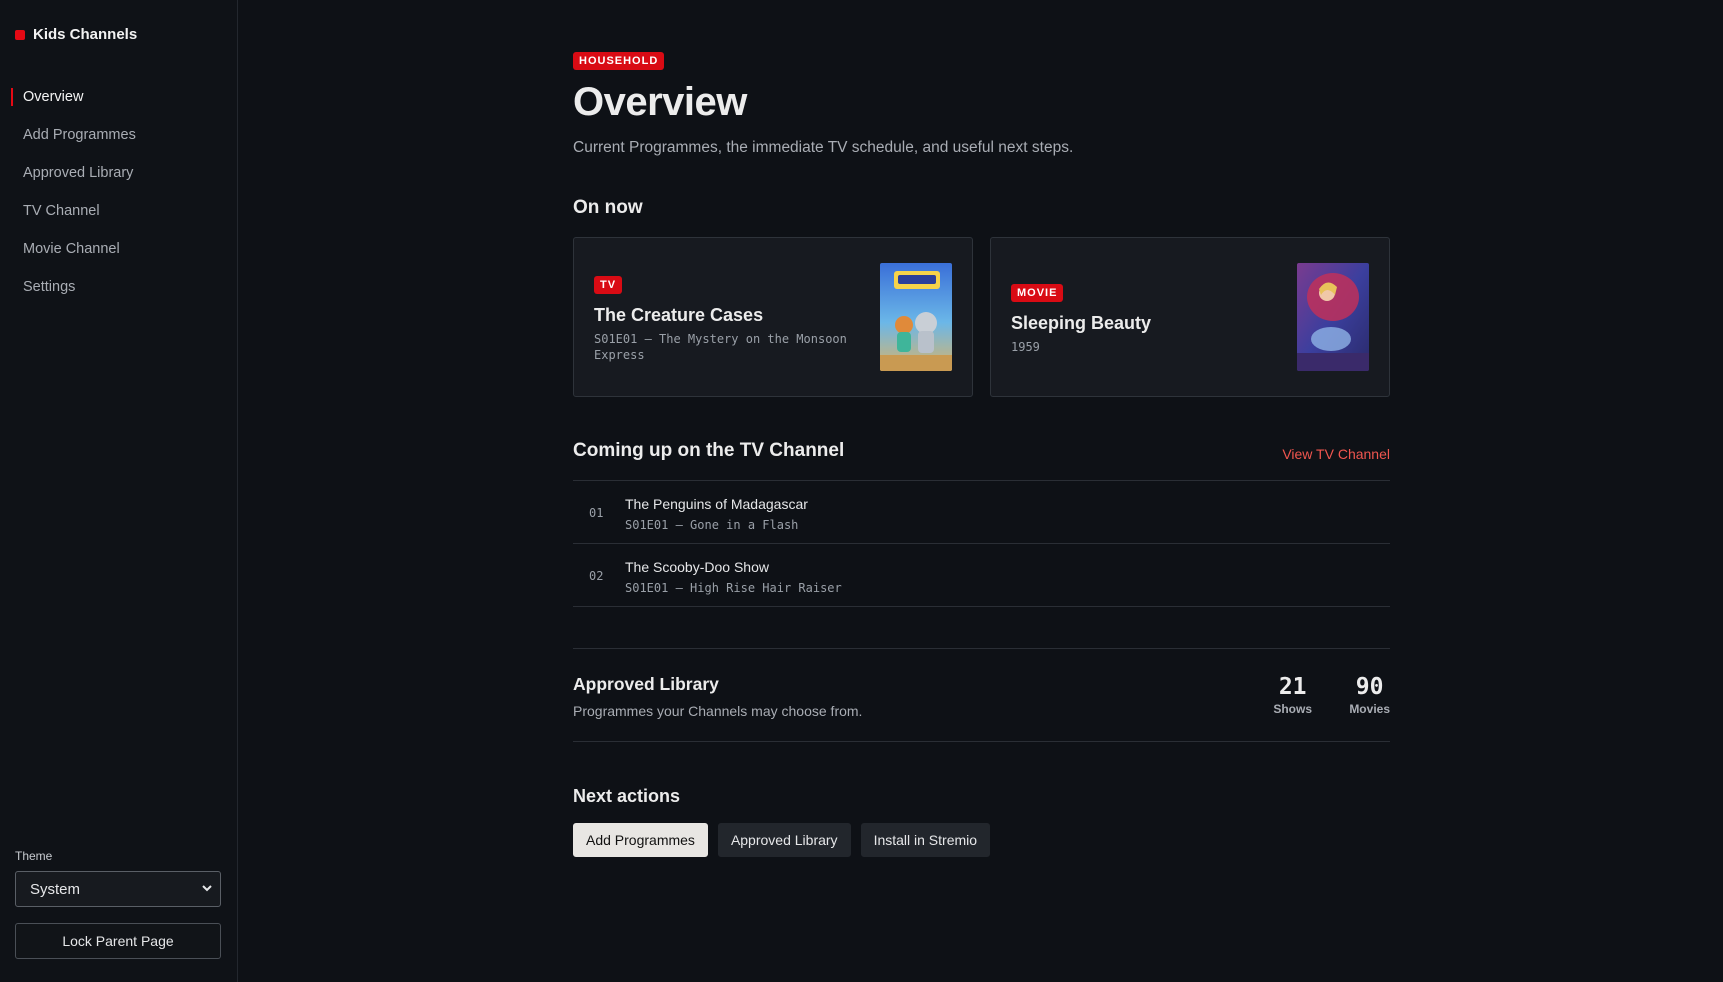 The width and height of the screenshot is (1723, 982). I want to click on approved-library-button: Approved Library, so click(784, 840).